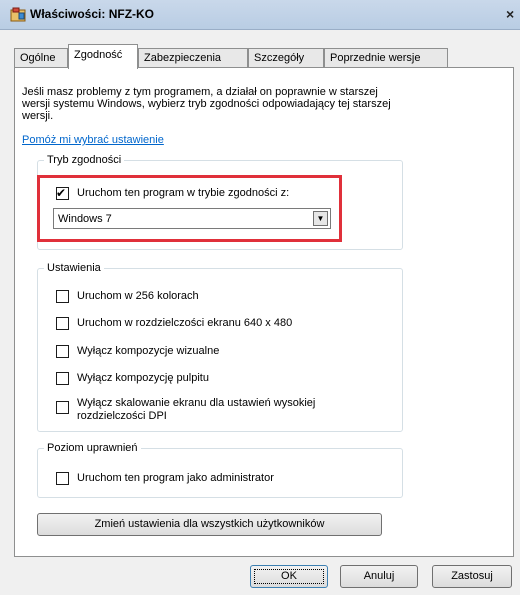 The height and width of the screenshot is (595, 520). What do you see at coordinates (260, 15) in the screenshot?
I see `title-bar: Właściwości: NFZ-KO ×` at bounding box center [260, 15].